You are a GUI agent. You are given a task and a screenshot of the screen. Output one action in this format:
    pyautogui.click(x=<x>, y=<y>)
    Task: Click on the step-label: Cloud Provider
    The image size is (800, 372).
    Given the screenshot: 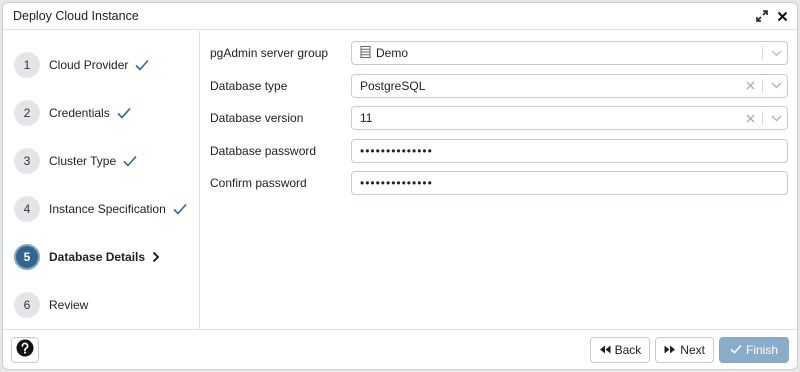 What is the action you would take?
    pyautogui.click(x=89, y=65)
    